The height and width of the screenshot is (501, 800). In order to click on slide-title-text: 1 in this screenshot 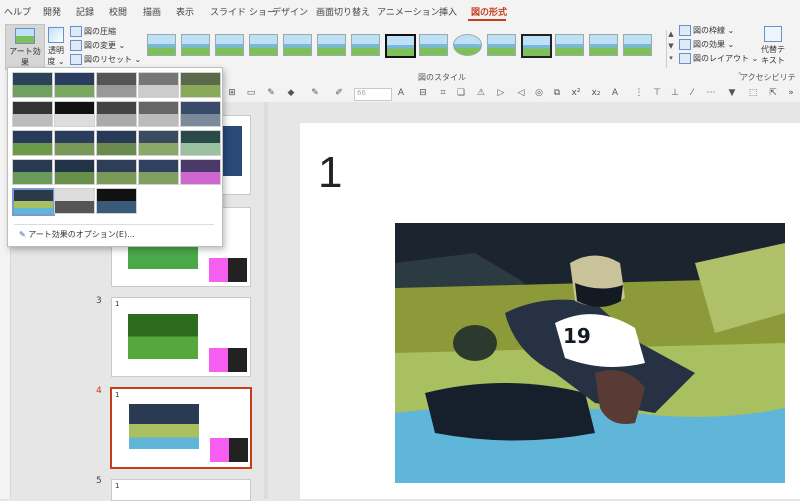, I will do `click(330, 173)`.